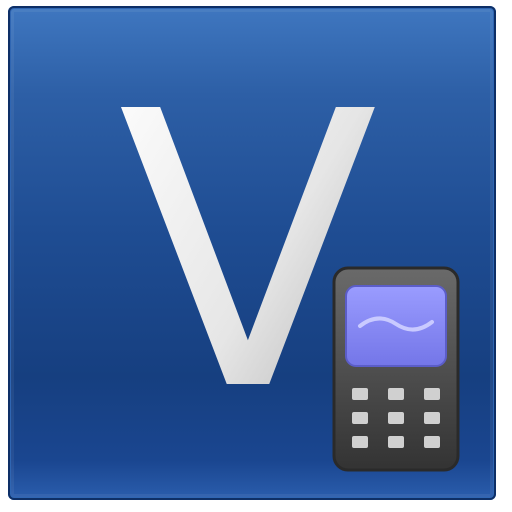 Image resolution: width=512 pixels, height=512 pixels. Describe the element at coordinates (396, 369) in the screenshot. I see `mobile-phone-icon` at that location.